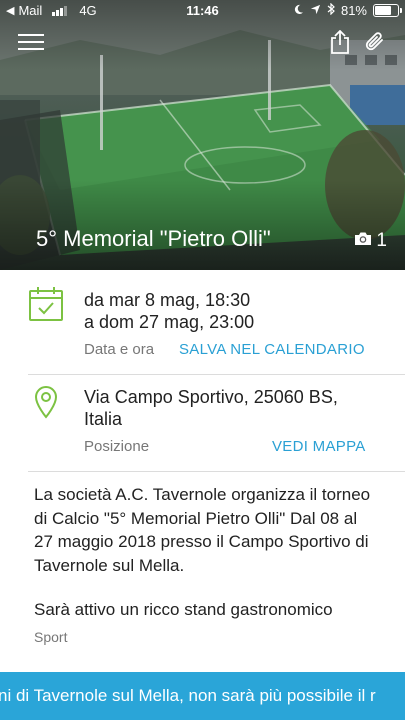 The height and width of the screenshot is (720, 405). What do you see at coordinates (183, 609) in the screenshot?
I see `event-description-extra: Sarà attivo un ricco stand gastronomico` at bounding box center [183, 609].